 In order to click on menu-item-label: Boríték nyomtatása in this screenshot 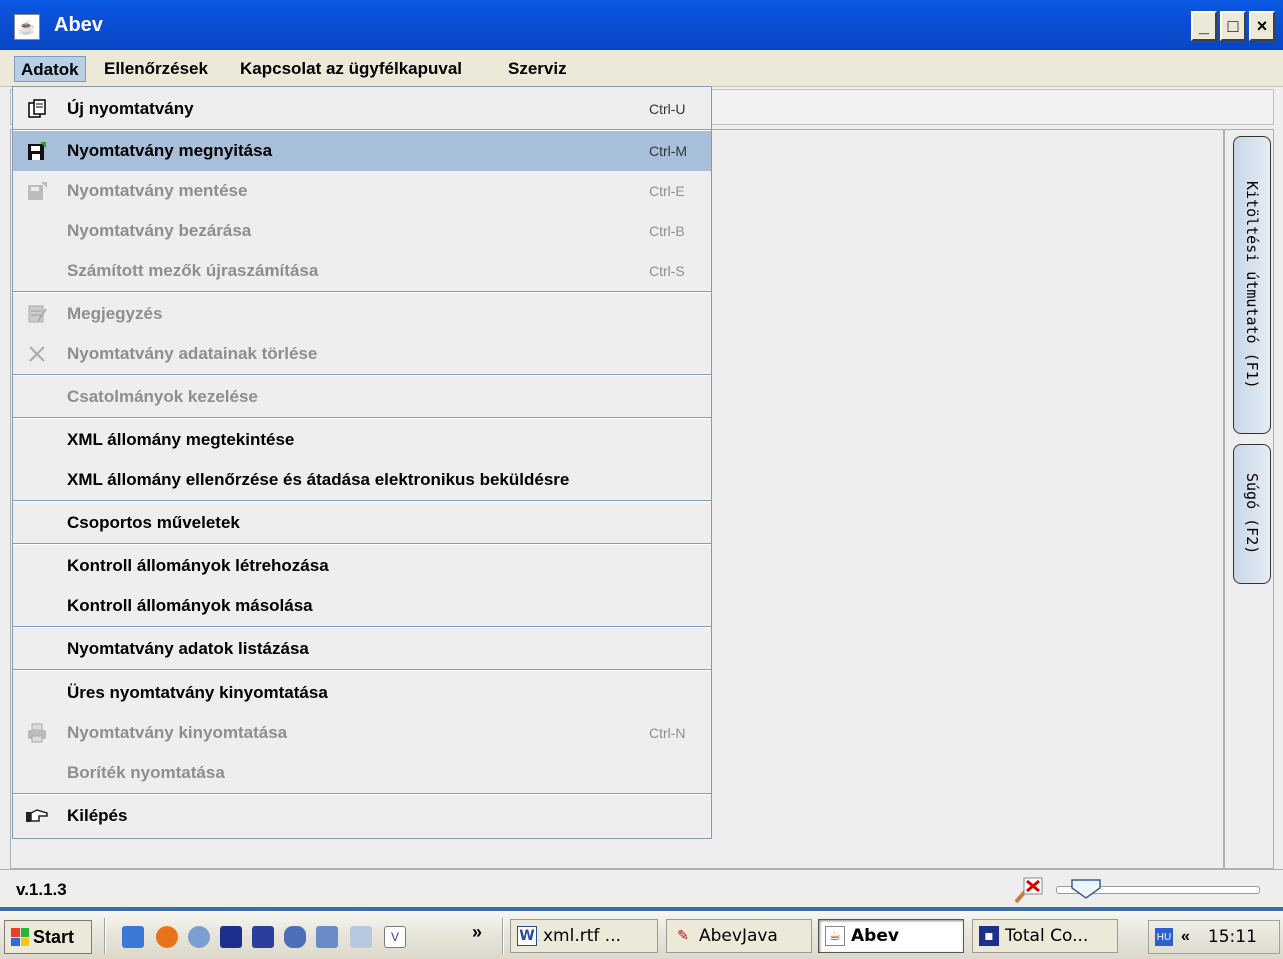, I will do `click(146, 772)`.